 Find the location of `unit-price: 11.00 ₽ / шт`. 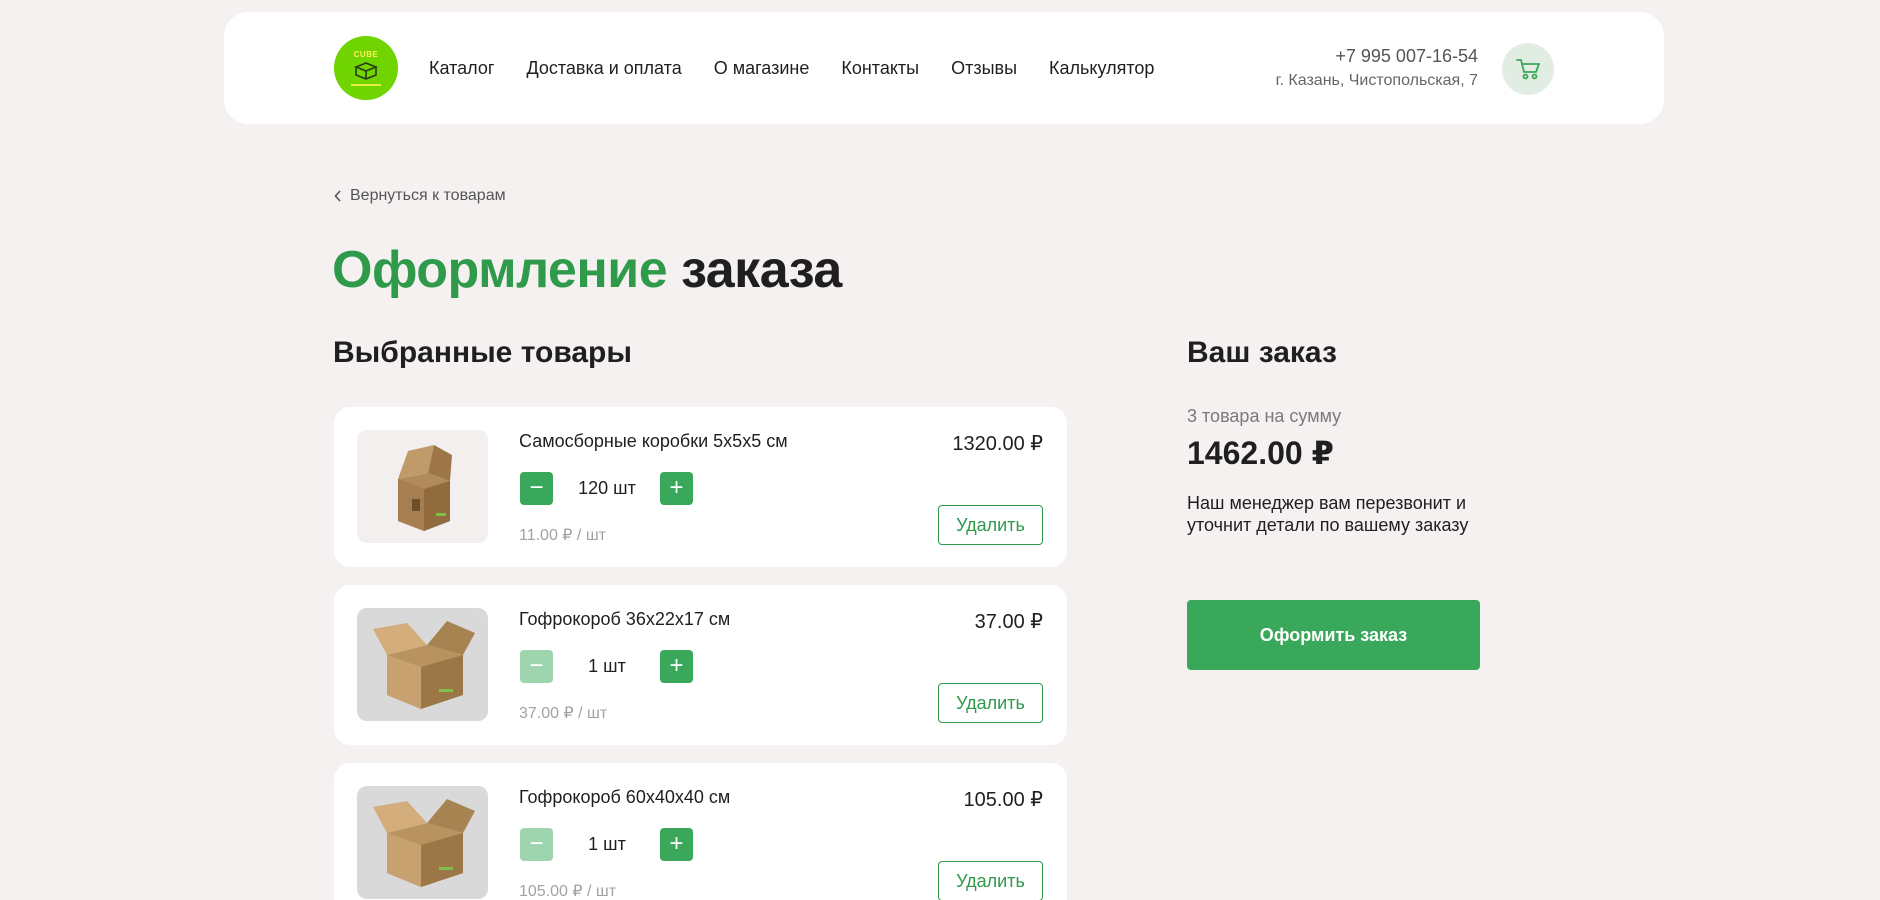

unit-price: 11.00 ₽ / шт is located at coordinates (562, 535).